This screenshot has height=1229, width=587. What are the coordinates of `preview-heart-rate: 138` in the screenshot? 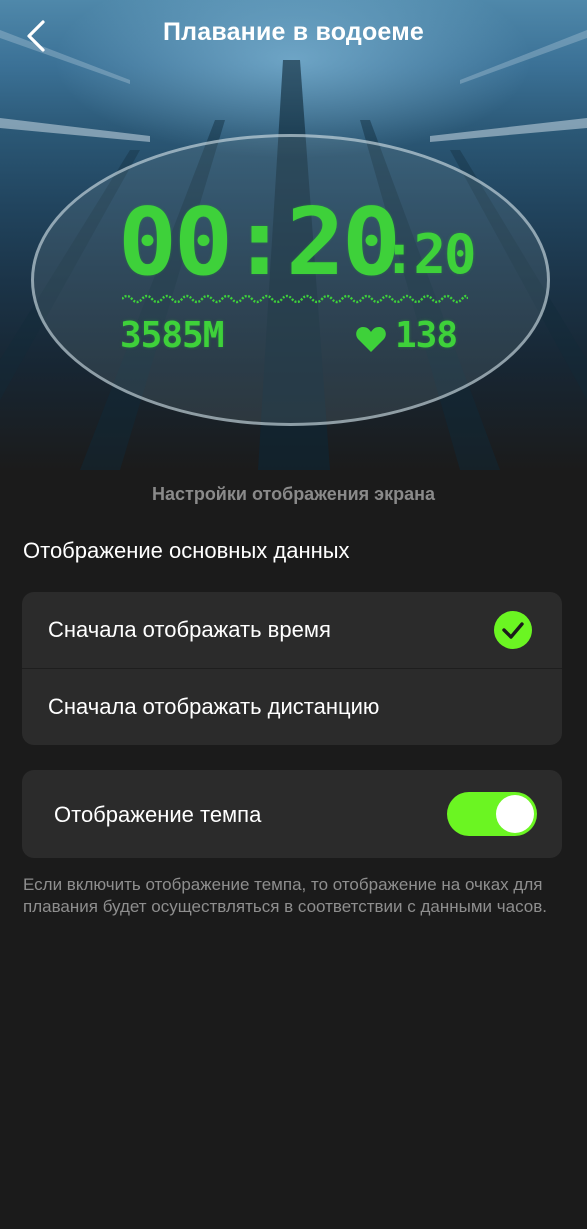 It's located at (426, 335).